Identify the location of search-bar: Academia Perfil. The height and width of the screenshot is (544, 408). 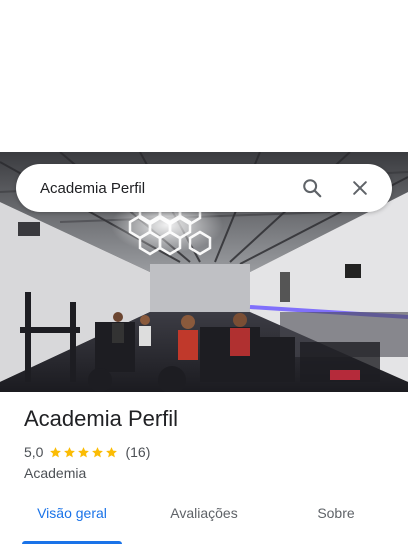
(204, 188).